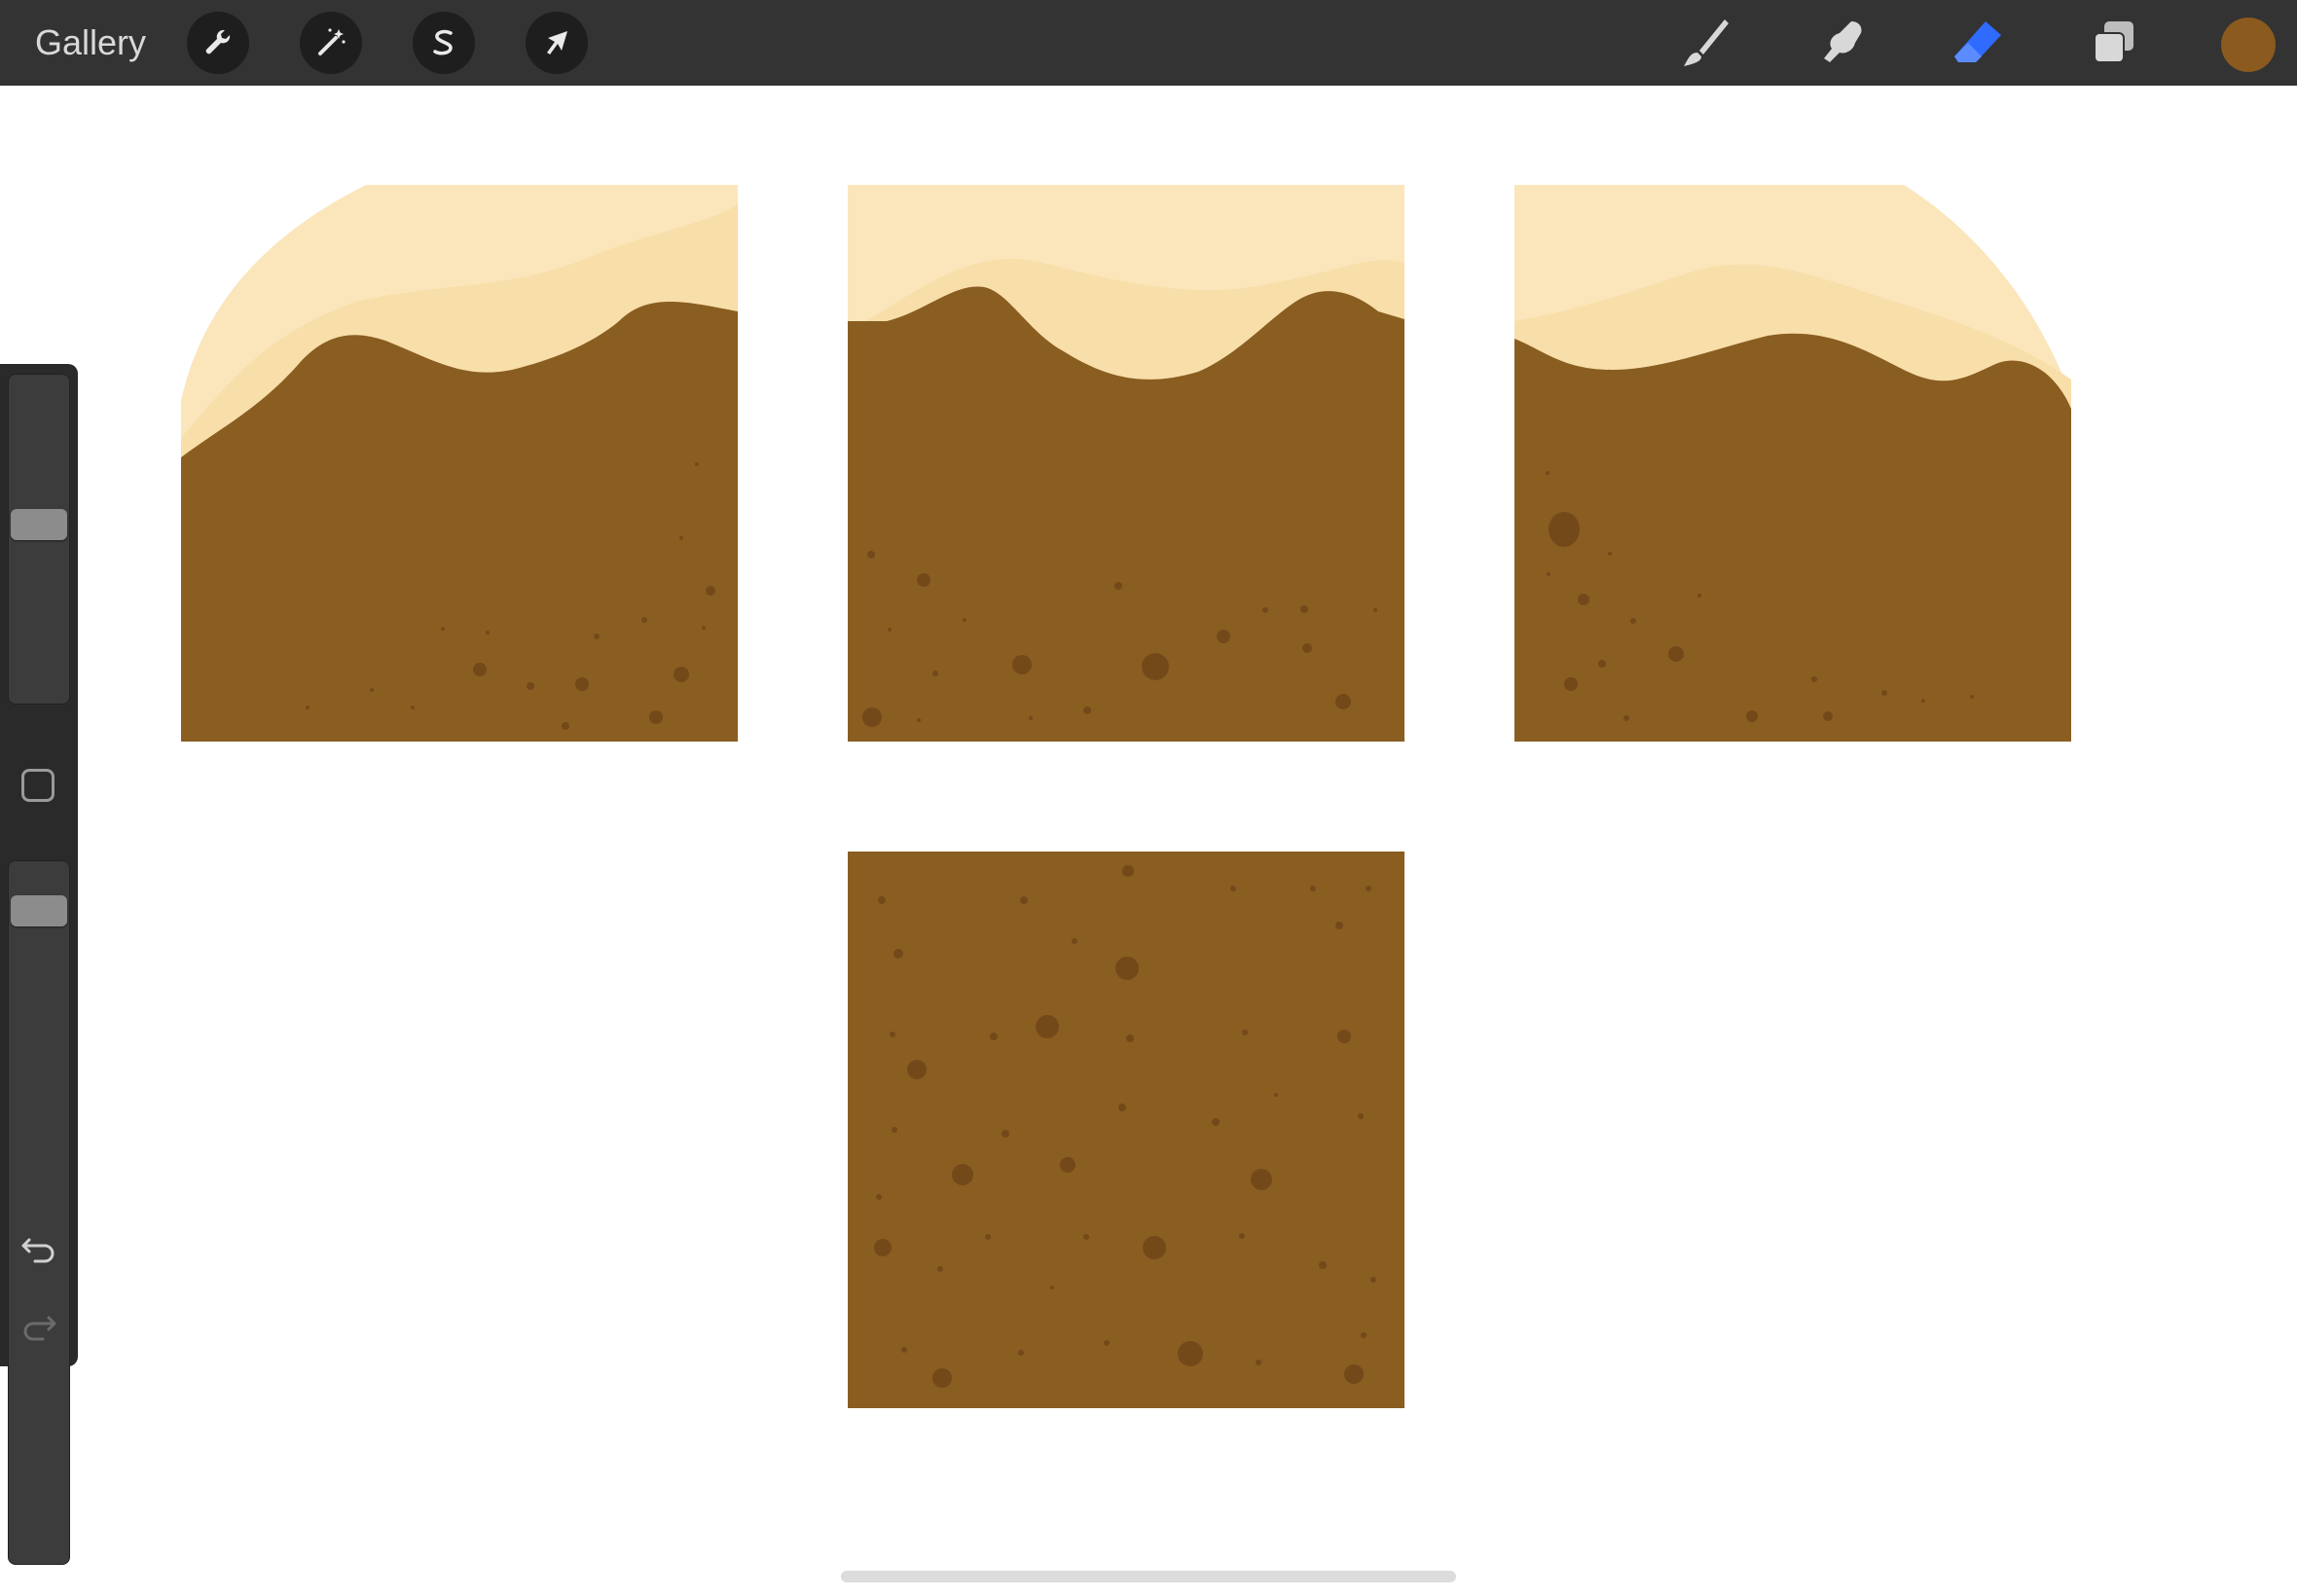 The image size is (2297, 1596). What do you see at coordinates (39, 1247) in the screenshot?
I see `undo-icon` at bounding box center [39, 1247].